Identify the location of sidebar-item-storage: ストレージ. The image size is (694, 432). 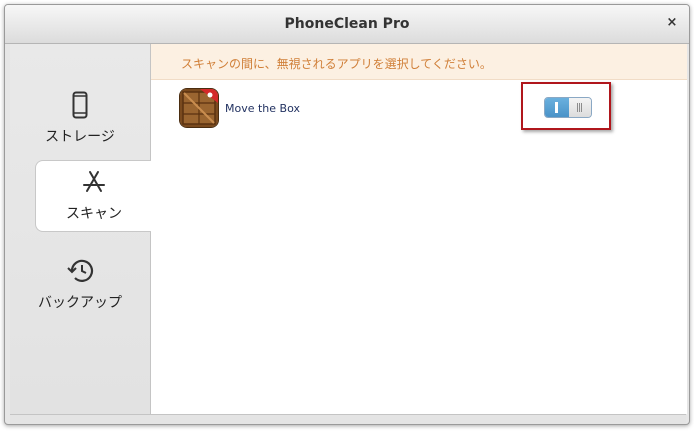
(80, 119).